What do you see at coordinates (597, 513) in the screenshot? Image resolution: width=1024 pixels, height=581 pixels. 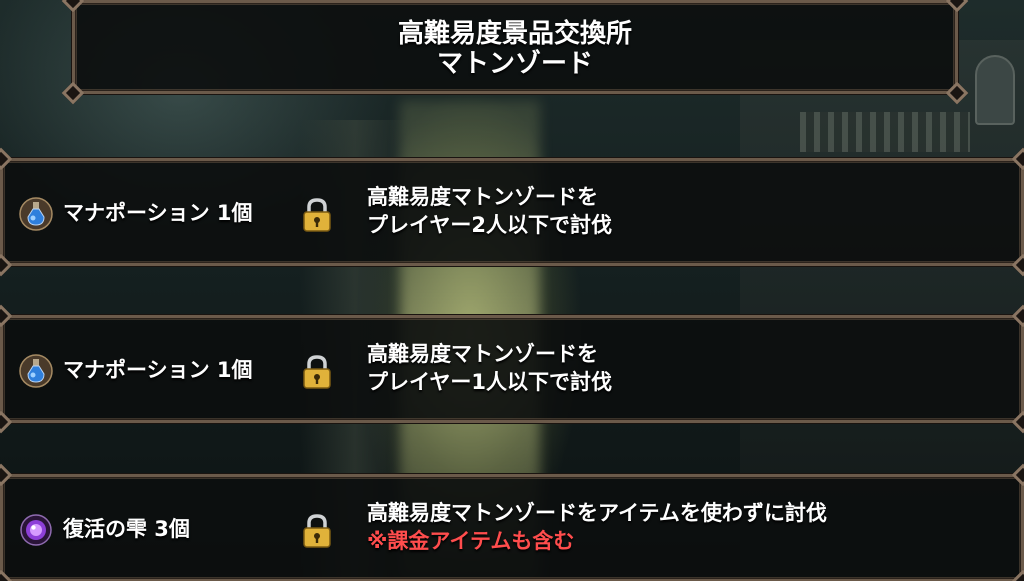 I see `condition-text: 高難易度マトンゾードをアイテムを使わずに討伐` at bounding box center [597, 513].